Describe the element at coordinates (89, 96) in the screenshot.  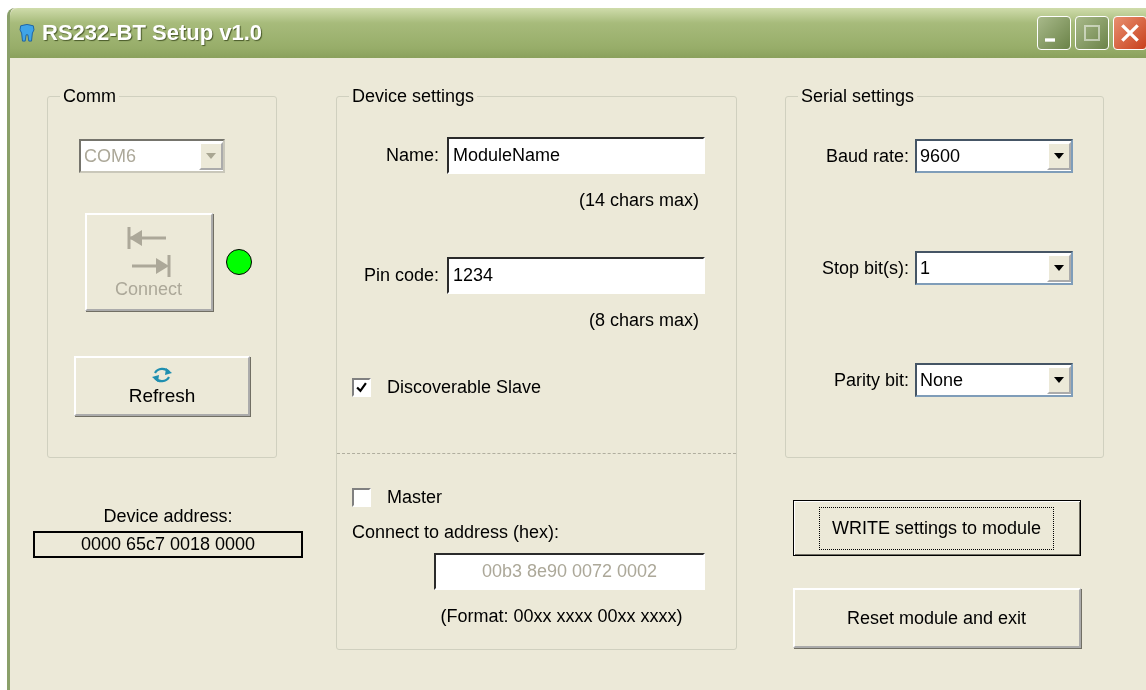
I see `group-title: Comm` at that location.